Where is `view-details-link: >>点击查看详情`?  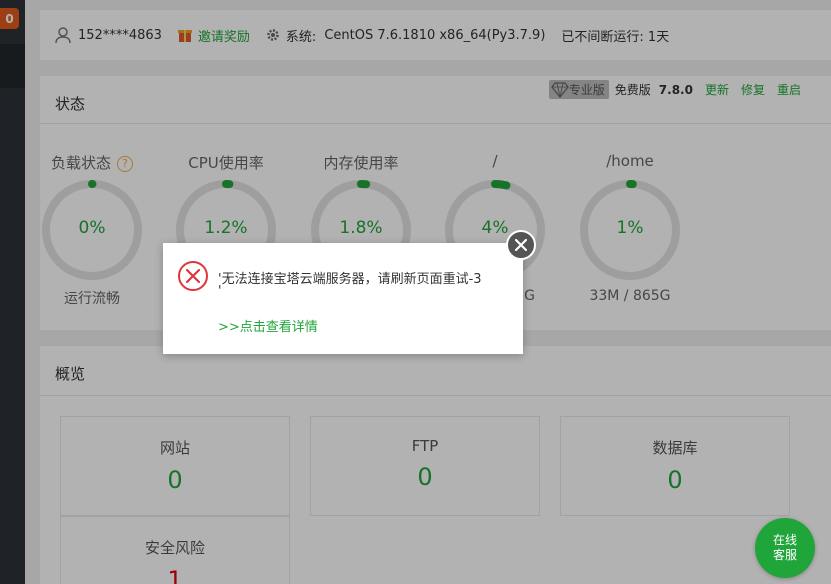 view-details-link: >>点击查看详情 is located at coordinates (268, 325).